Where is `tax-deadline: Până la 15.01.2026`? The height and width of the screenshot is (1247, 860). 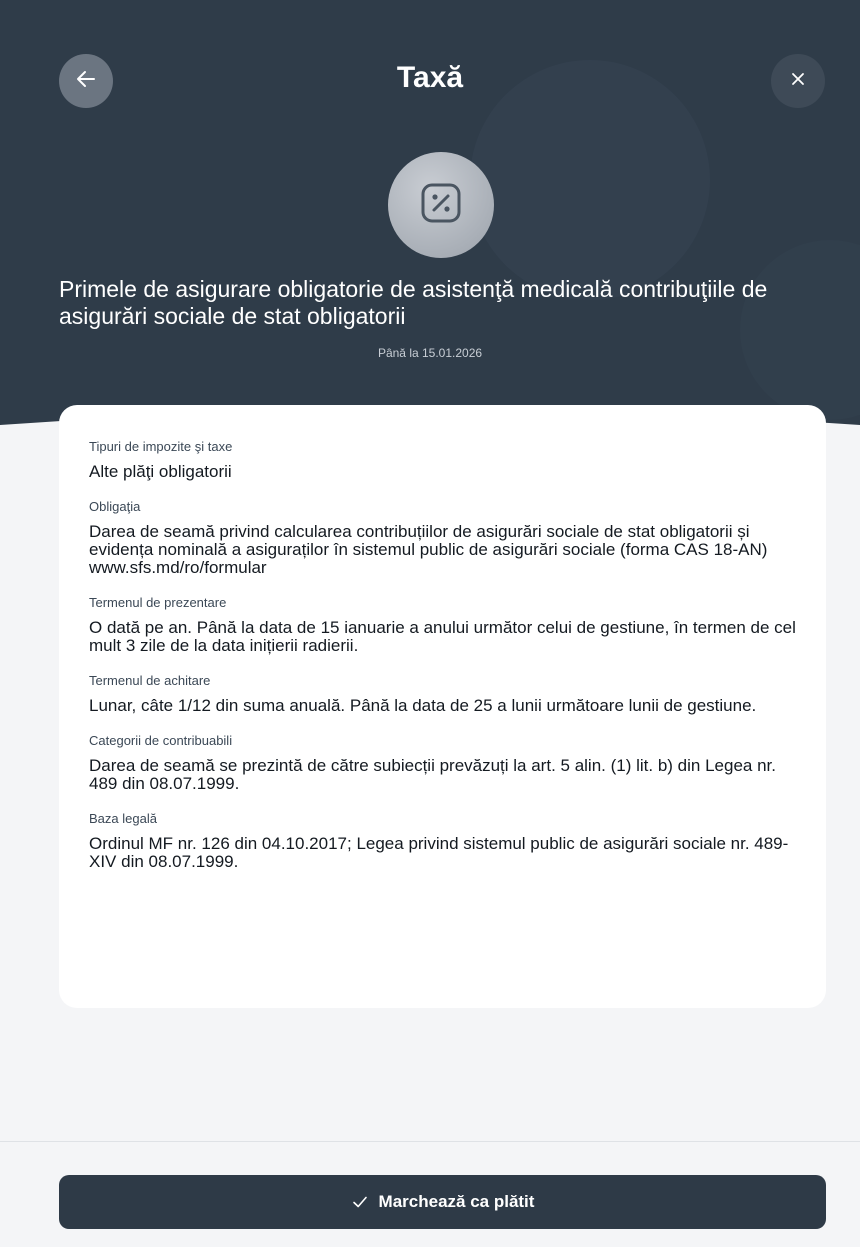 tax-deadline: Până la 15.01.2026 is located at coordinates (430, 353).